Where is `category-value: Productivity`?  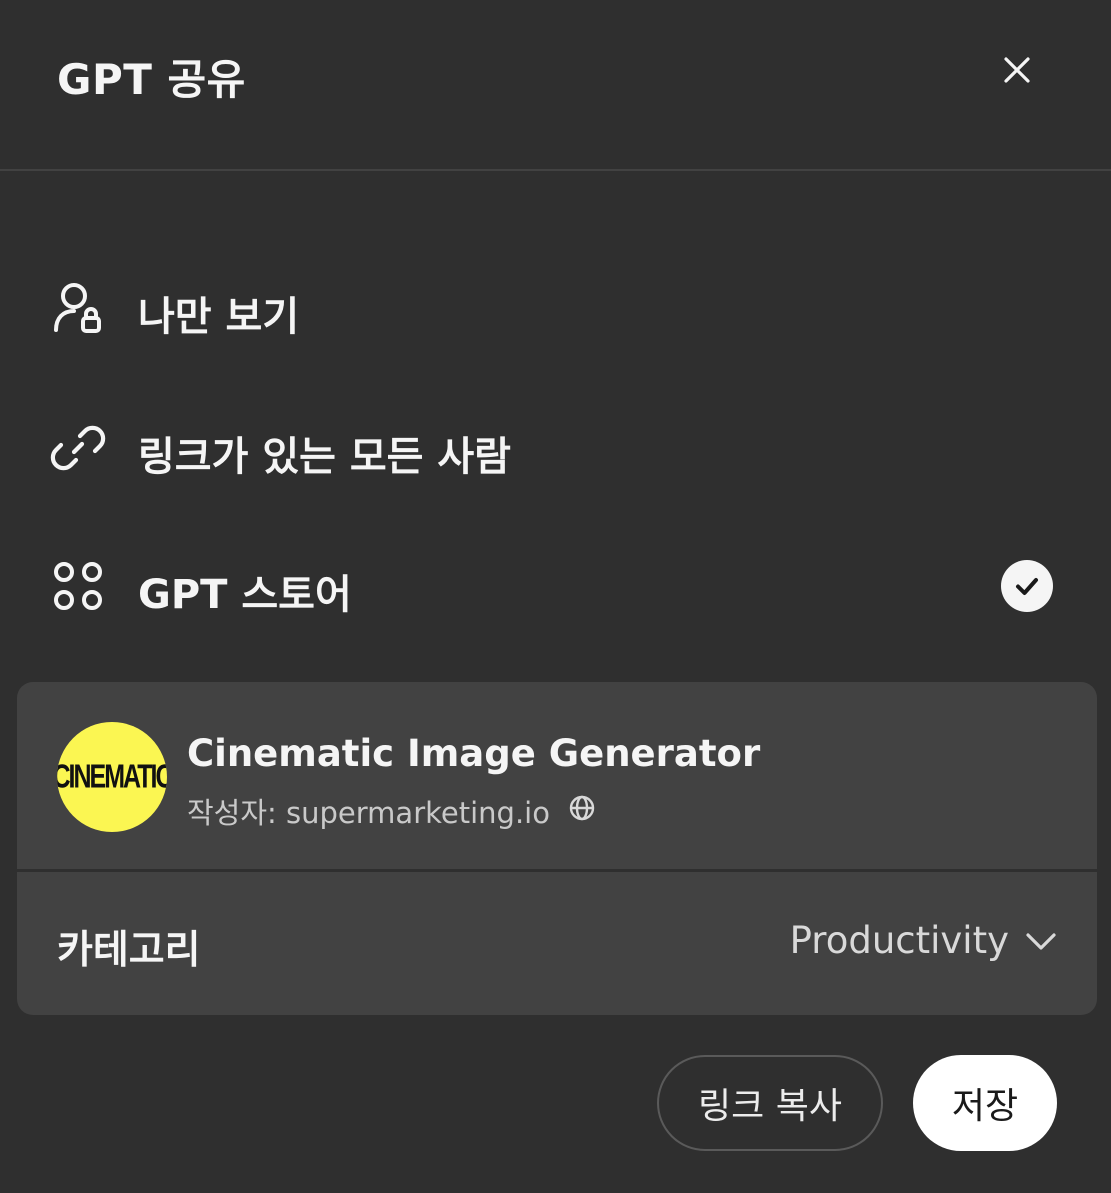 category-value: Productivity is located at coordinates (899, 940).